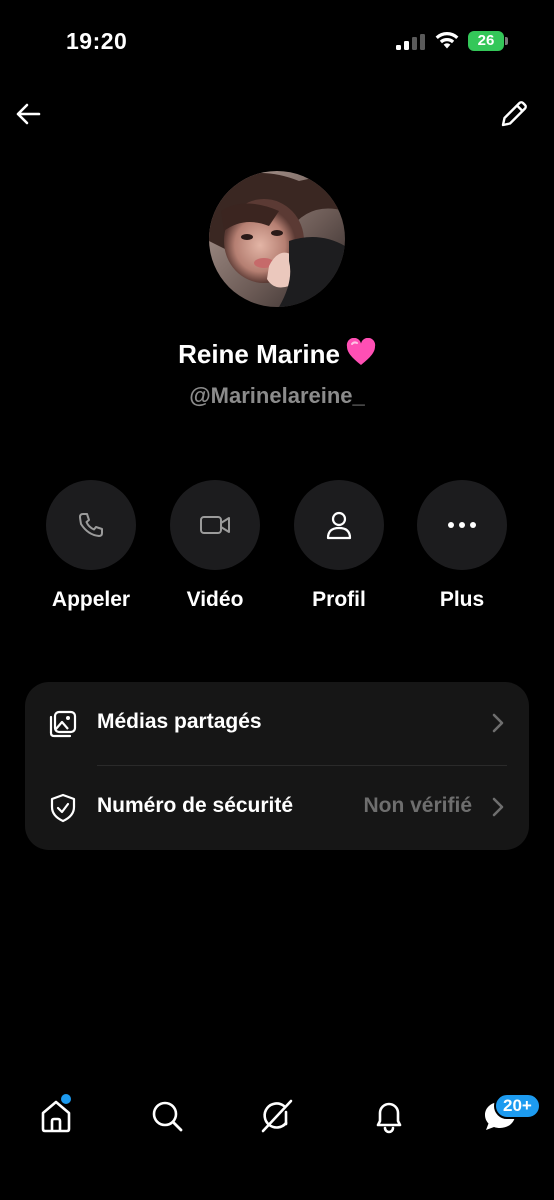  Describe the element at coordinates (389, 1116) in the screenshot. I see `bell-icon` at that location.